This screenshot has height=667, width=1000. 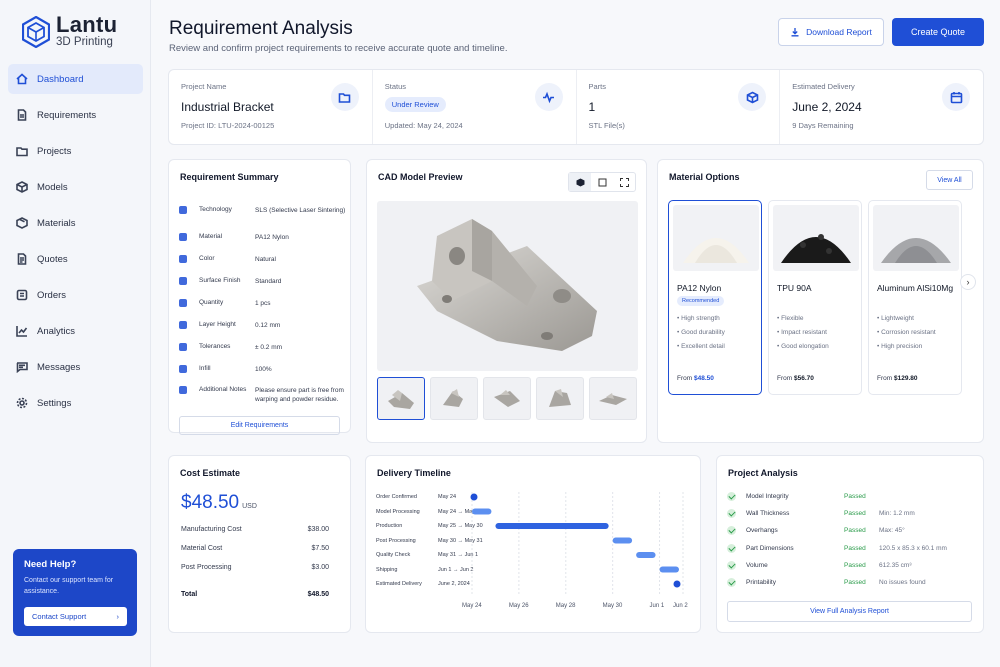 I want to click on timeline-axis-tick: May 28, so click(x=565, y=606).